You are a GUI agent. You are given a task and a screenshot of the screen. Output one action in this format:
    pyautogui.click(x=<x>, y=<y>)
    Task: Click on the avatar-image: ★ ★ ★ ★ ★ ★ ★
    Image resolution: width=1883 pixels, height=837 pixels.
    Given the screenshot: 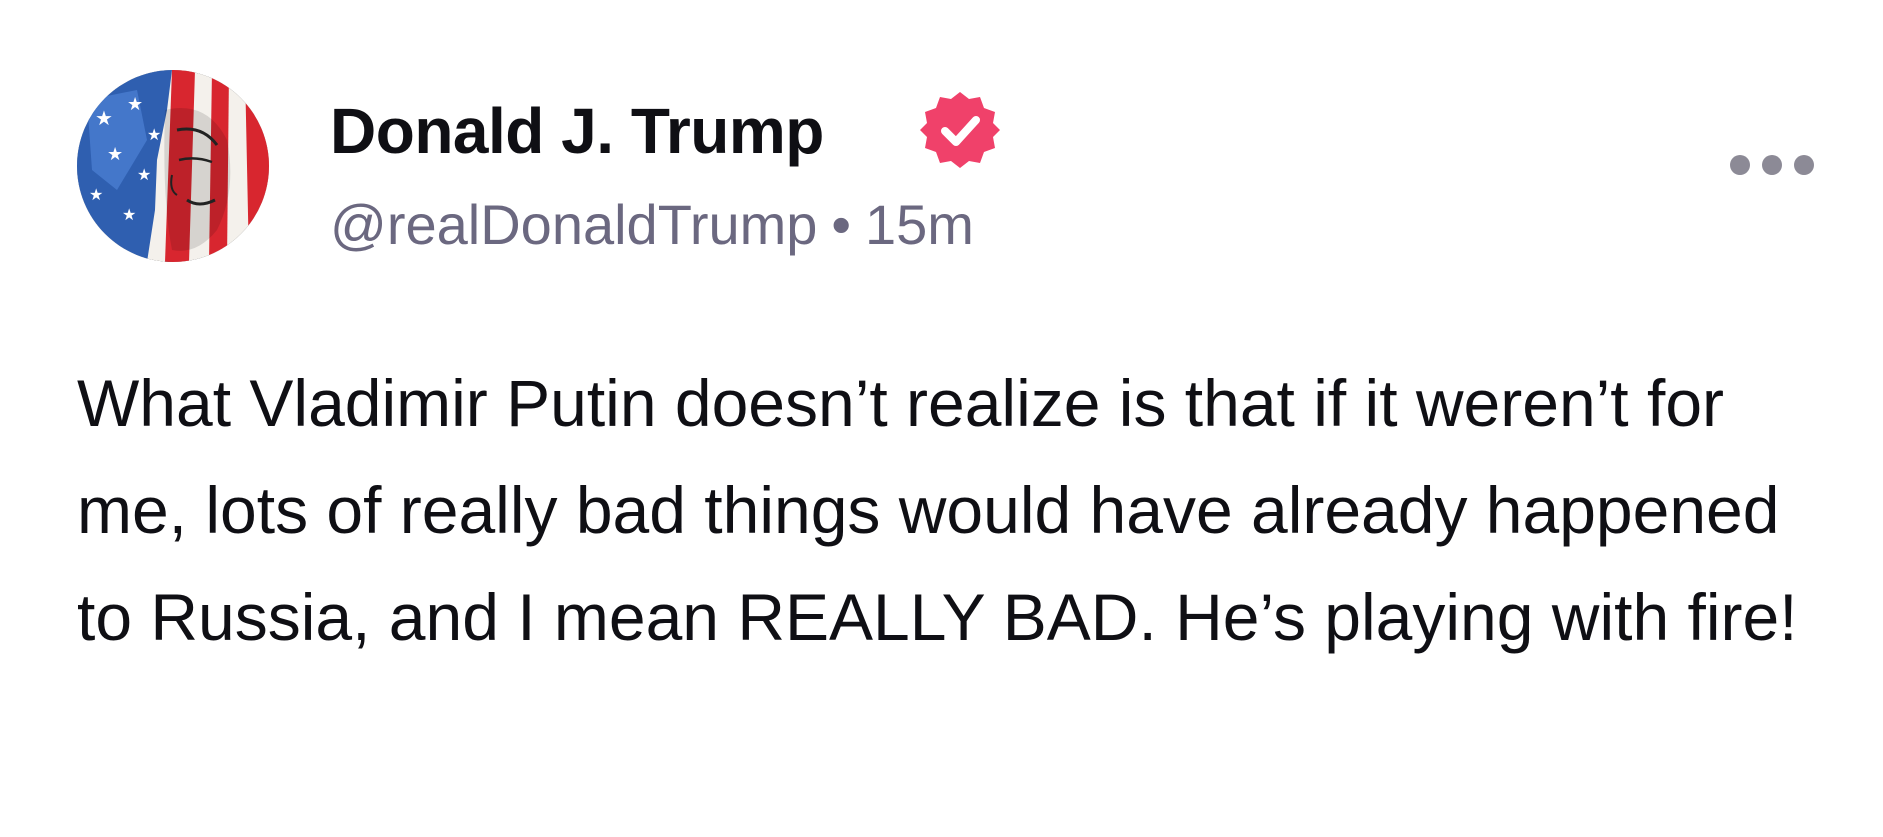 What is the action you would take?
    pyautogui.click(x=173, y=166)
    